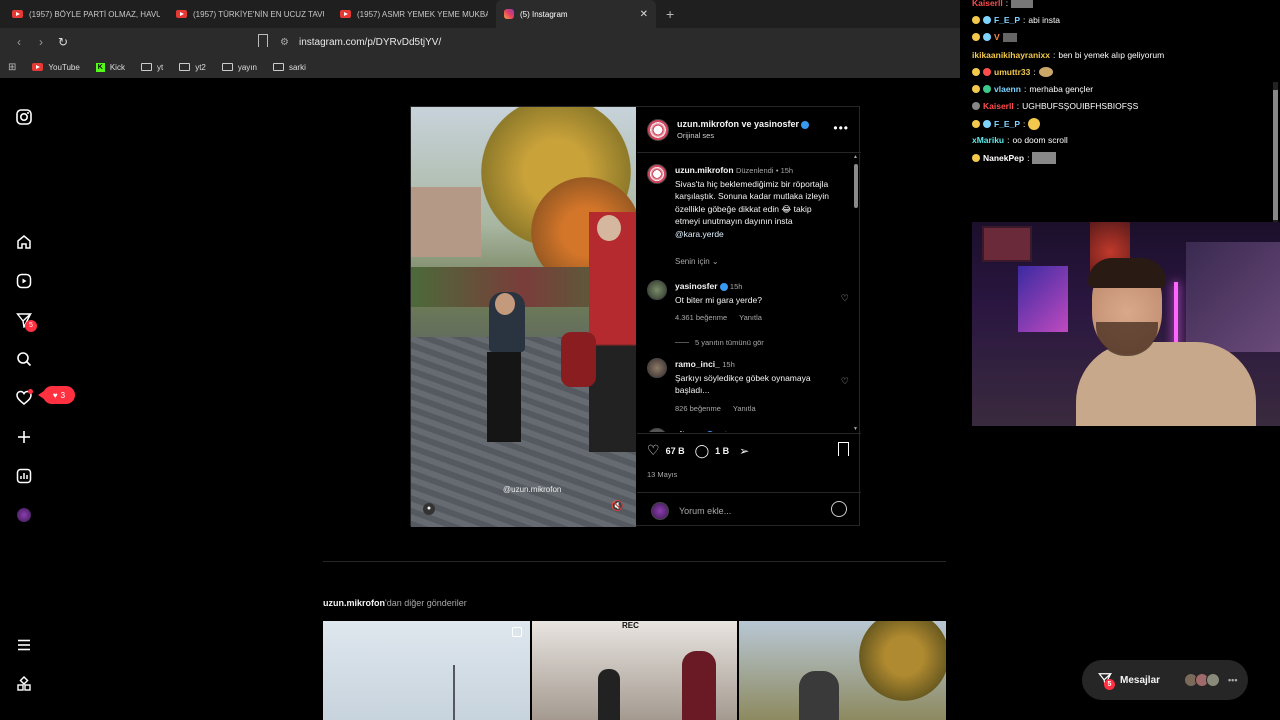 The width and height of the screenshot is (1280, 720). I want to click on bookmark-folder-yt2: yt2, so click(192, 67).